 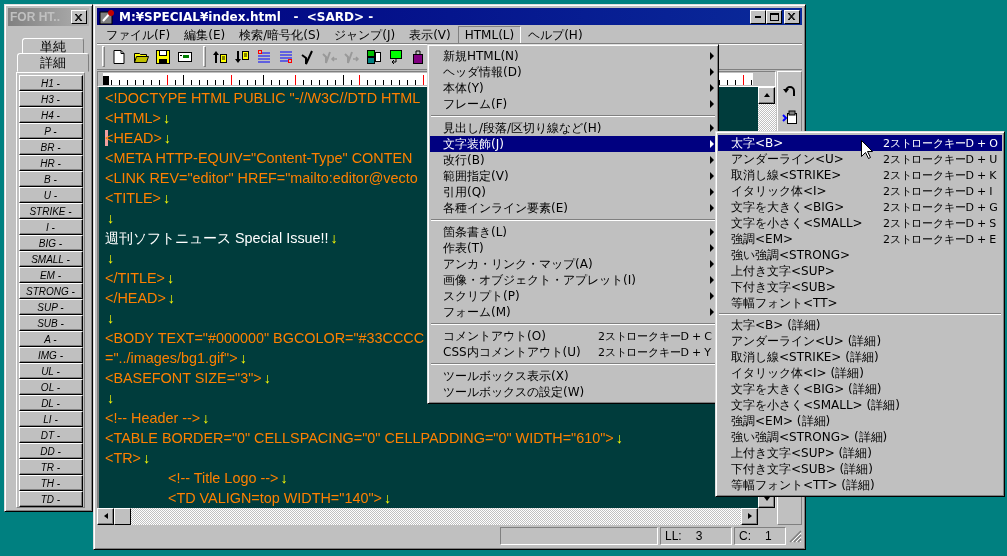 I want to click on column-number: 1, so click(x=768, y=535).